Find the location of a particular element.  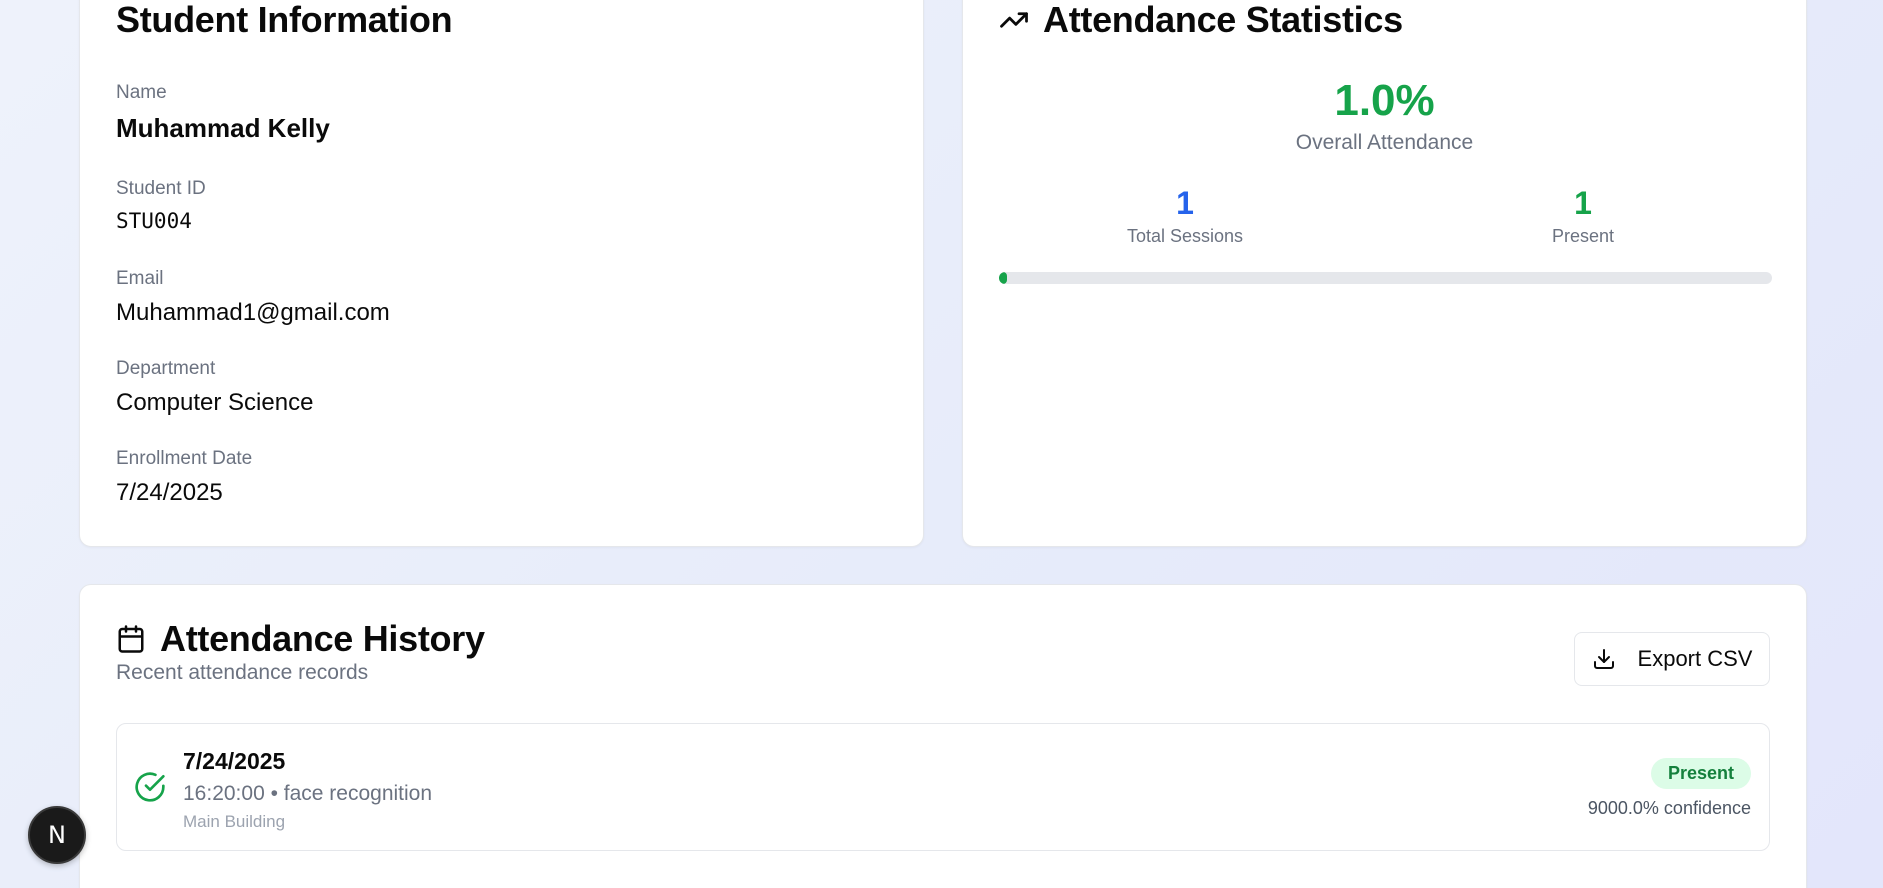

history-subtitle: Recent attendance records is located at coordinates (242, 672).